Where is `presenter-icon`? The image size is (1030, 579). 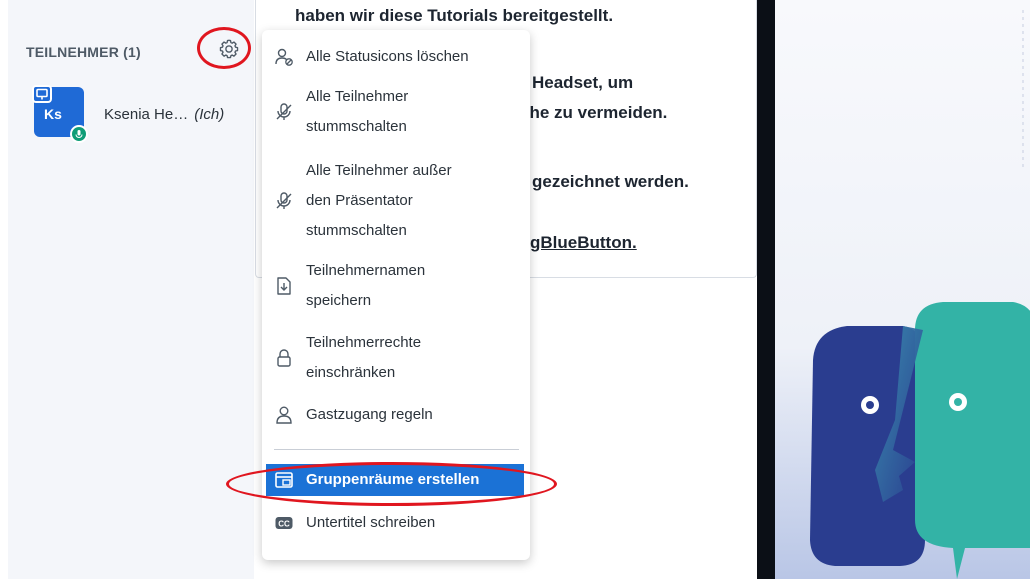
presenter-icon is located at coordinates (42, 94).